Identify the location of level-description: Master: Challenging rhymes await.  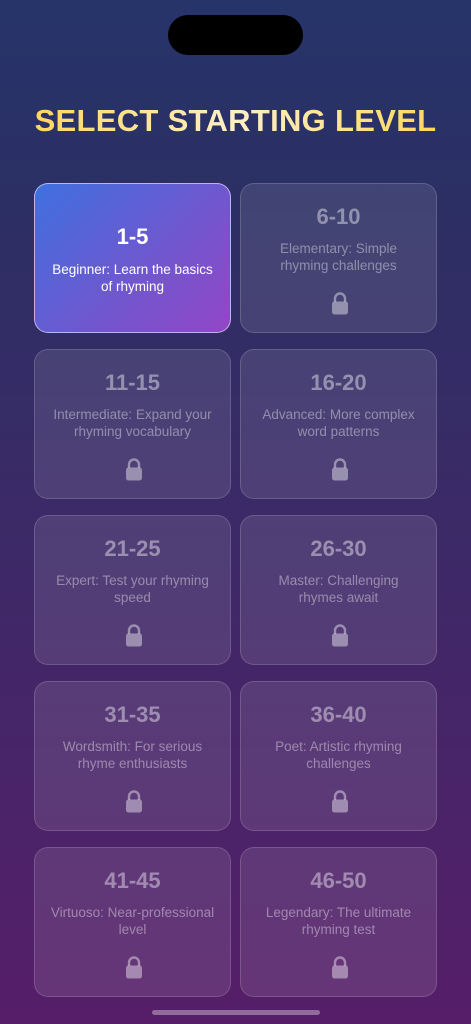
(338, 589).